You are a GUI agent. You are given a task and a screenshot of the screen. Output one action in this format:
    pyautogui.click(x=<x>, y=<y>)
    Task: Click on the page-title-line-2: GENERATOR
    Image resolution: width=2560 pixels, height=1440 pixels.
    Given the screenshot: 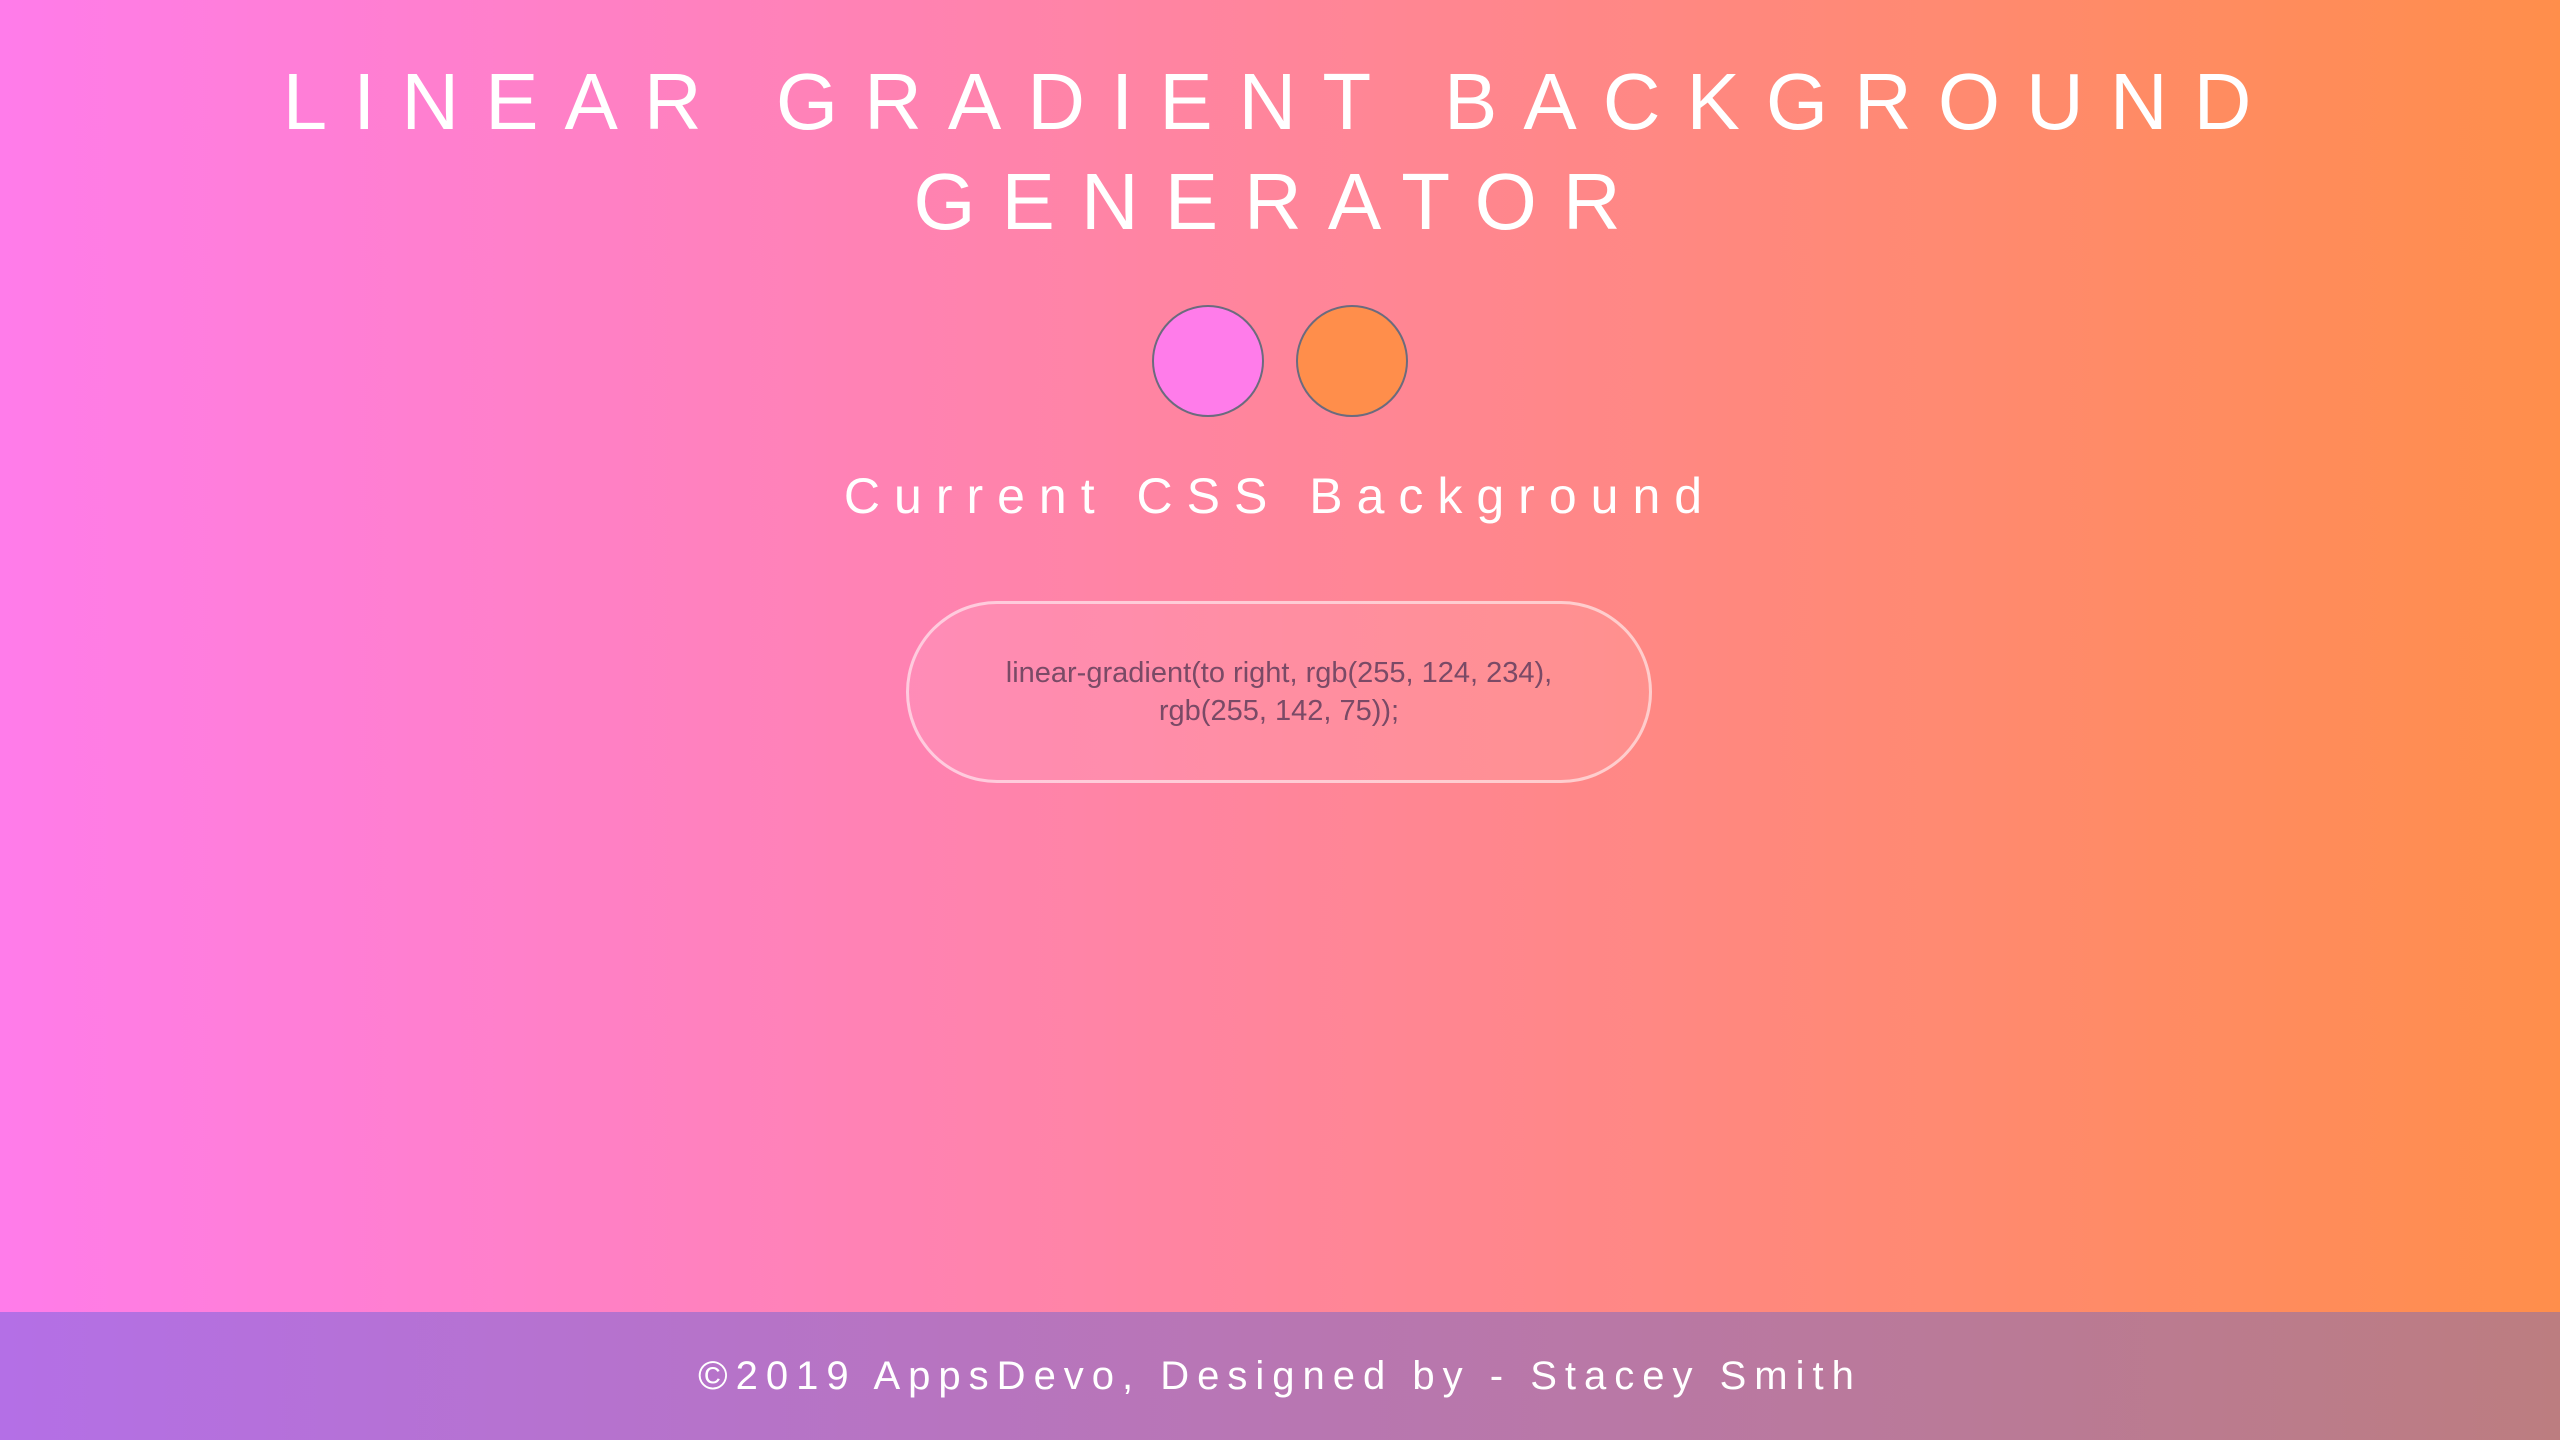 What is the action you would take?
    pyautogui.click(x=1280, y=201)
    